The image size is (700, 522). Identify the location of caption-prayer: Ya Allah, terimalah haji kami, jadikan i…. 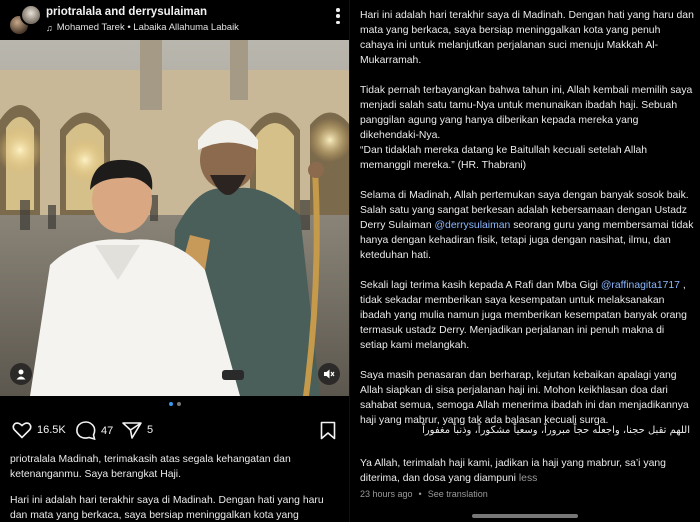
(527, 471).